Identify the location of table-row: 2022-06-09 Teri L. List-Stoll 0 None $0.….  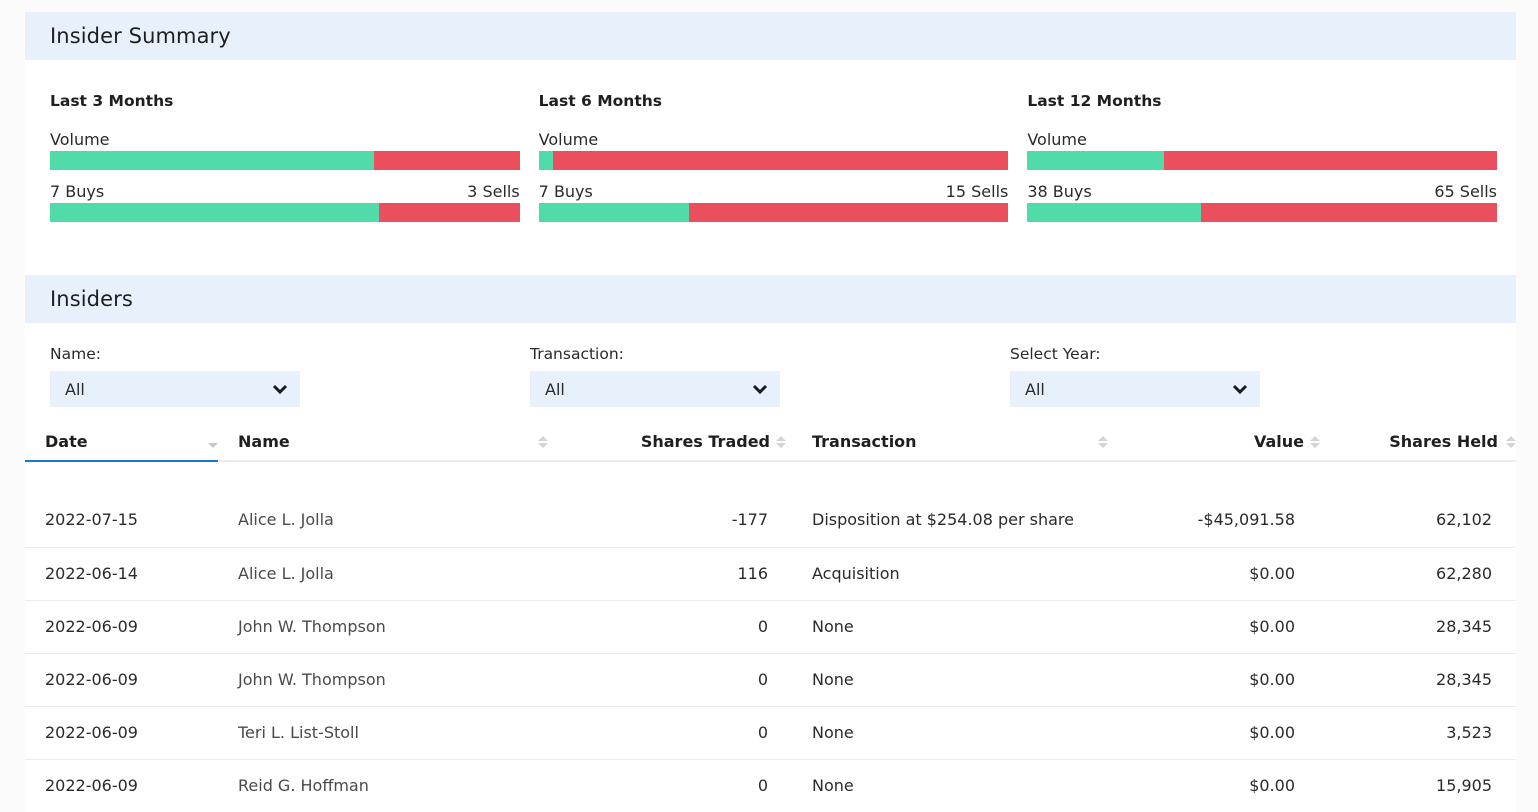
(770, 732).